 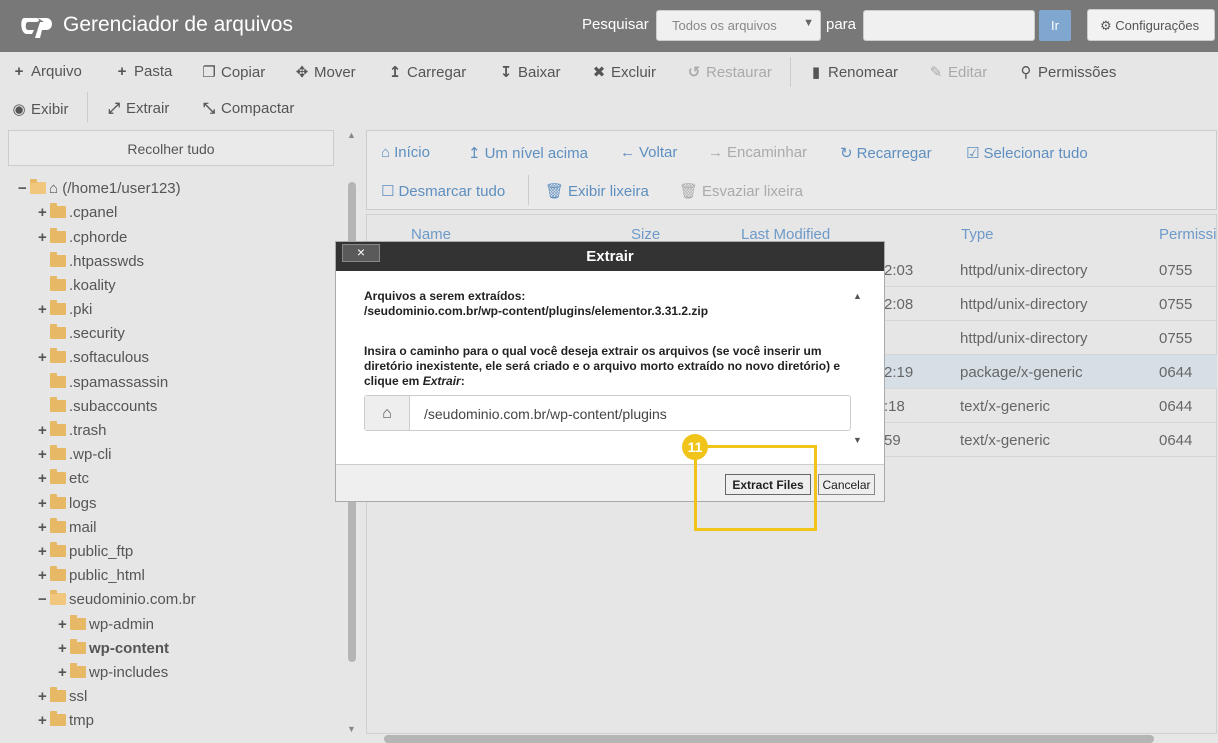 What do you see at coordinates (977, 234) in the screenshot?
I see `column-header-type: Type` at bounding box center [977, 234].